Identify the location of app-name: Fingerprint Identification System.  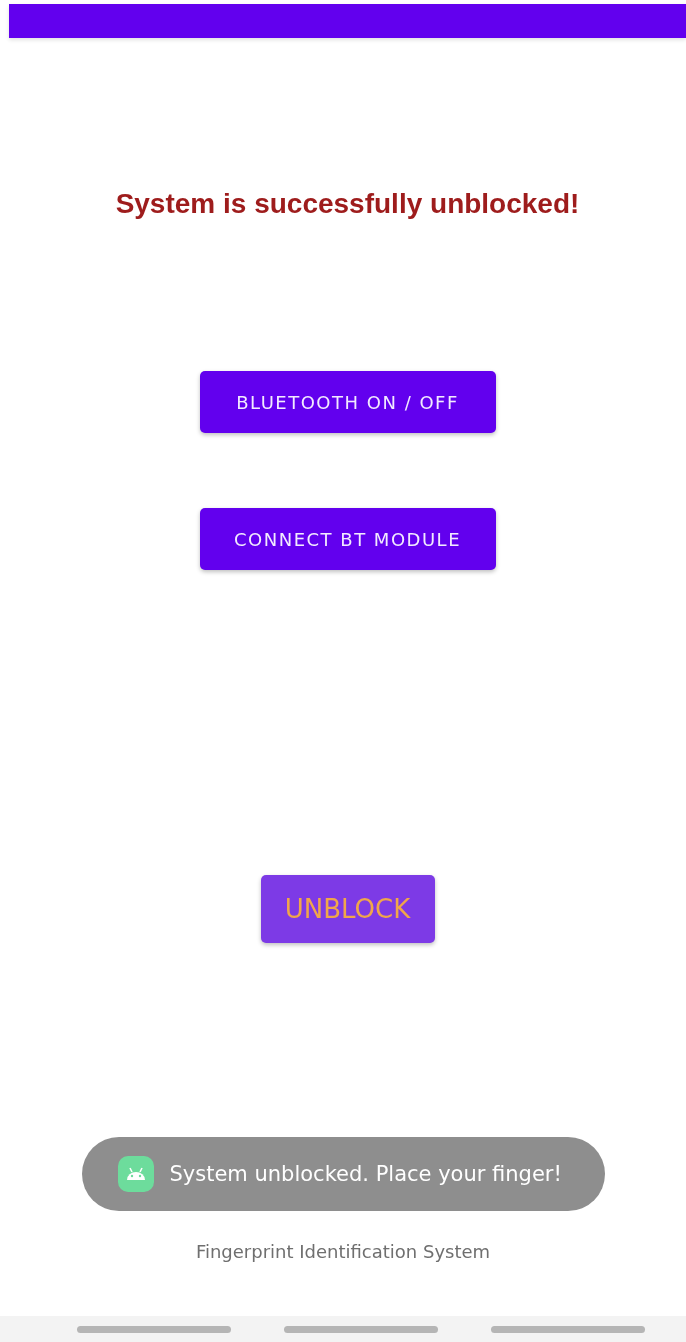
(343, 1251).